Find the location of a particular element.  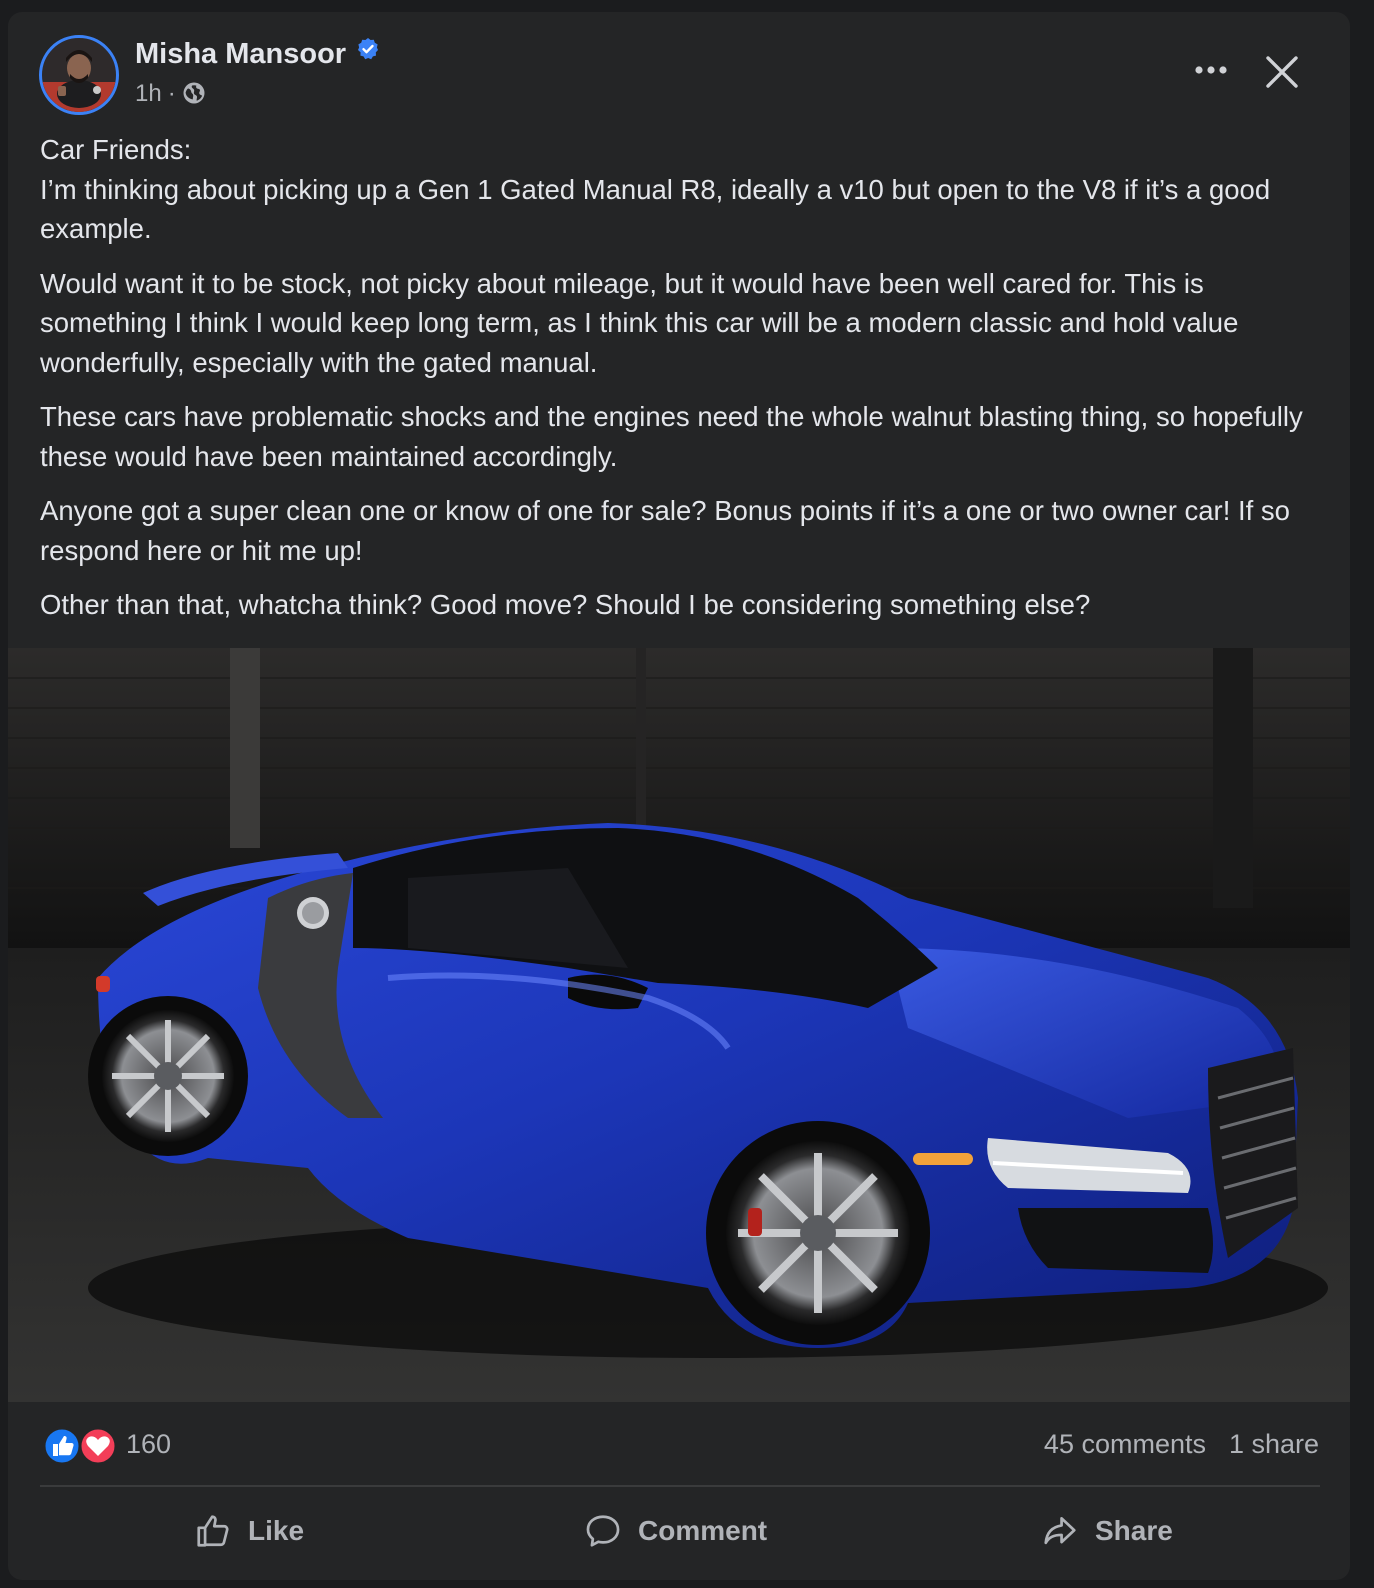

post-meta: 1h · is located at coordinates (170, 94).